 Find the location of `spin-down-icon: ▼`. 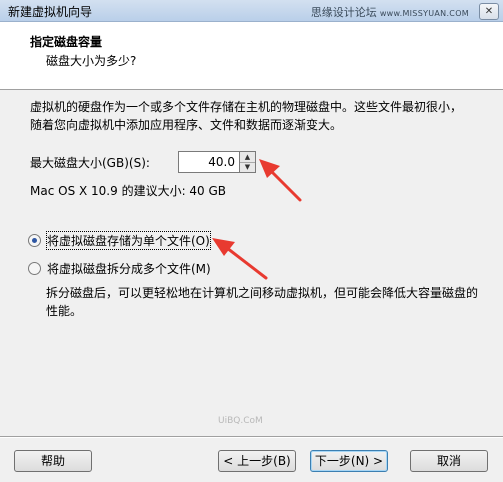

spin-down-icon: ▼ is located at coordinates (247, 167).